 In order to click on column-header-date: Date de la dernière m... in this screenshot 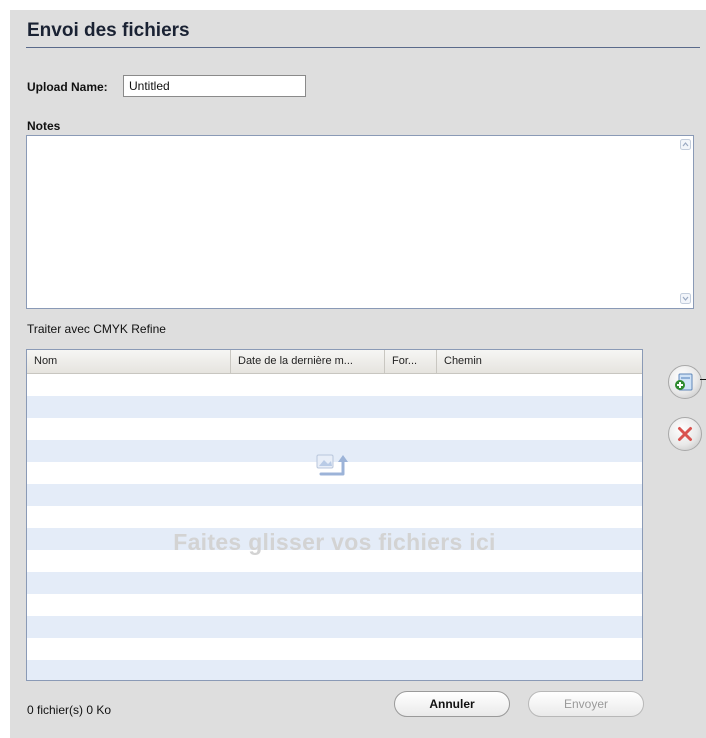, I will do `click(308, 361)`.